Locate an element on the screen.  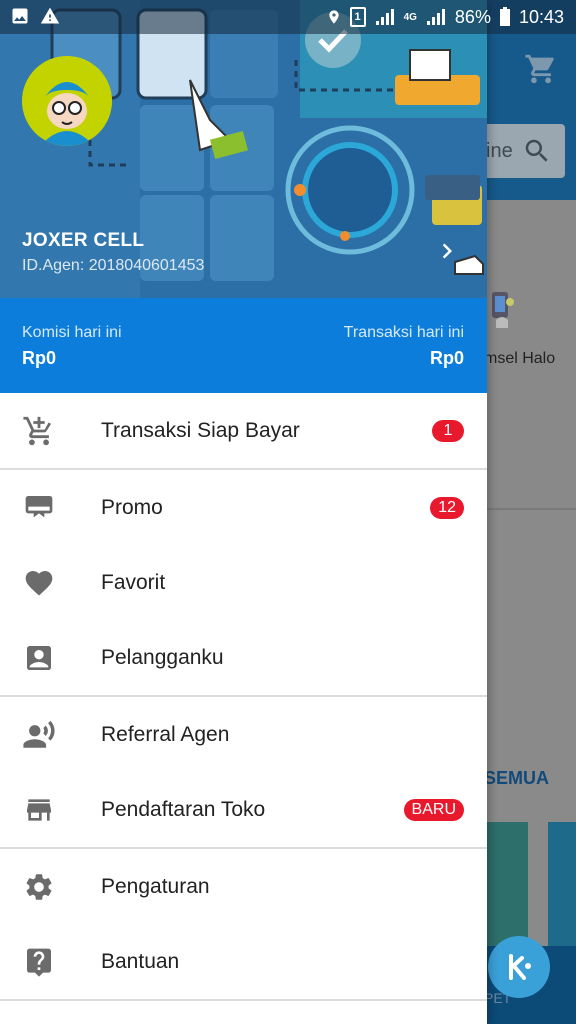
menu-item-label: Favorit is located at coordinates (133, 582).